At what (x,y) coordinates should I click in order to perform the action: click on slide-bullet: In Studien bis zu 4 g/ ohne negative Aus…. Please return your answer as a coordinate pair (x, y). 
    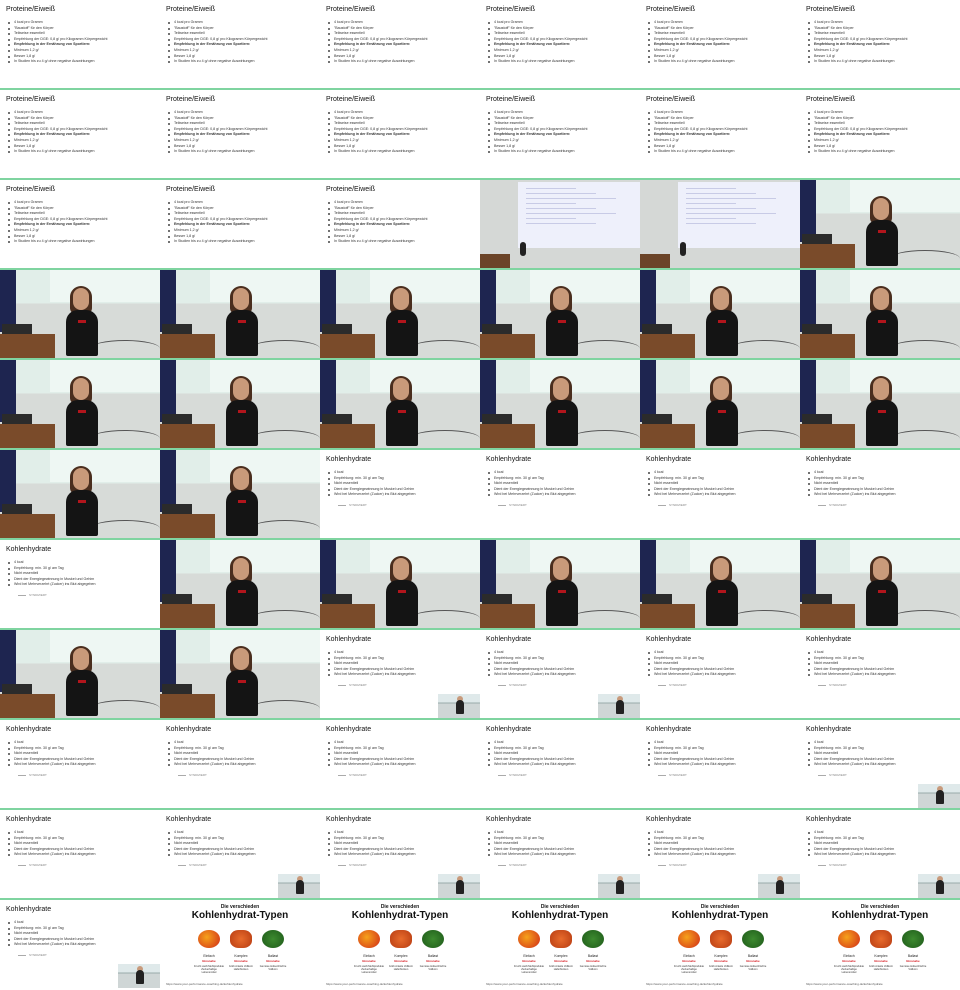
    Looking at the image, I should click on (57, 62).